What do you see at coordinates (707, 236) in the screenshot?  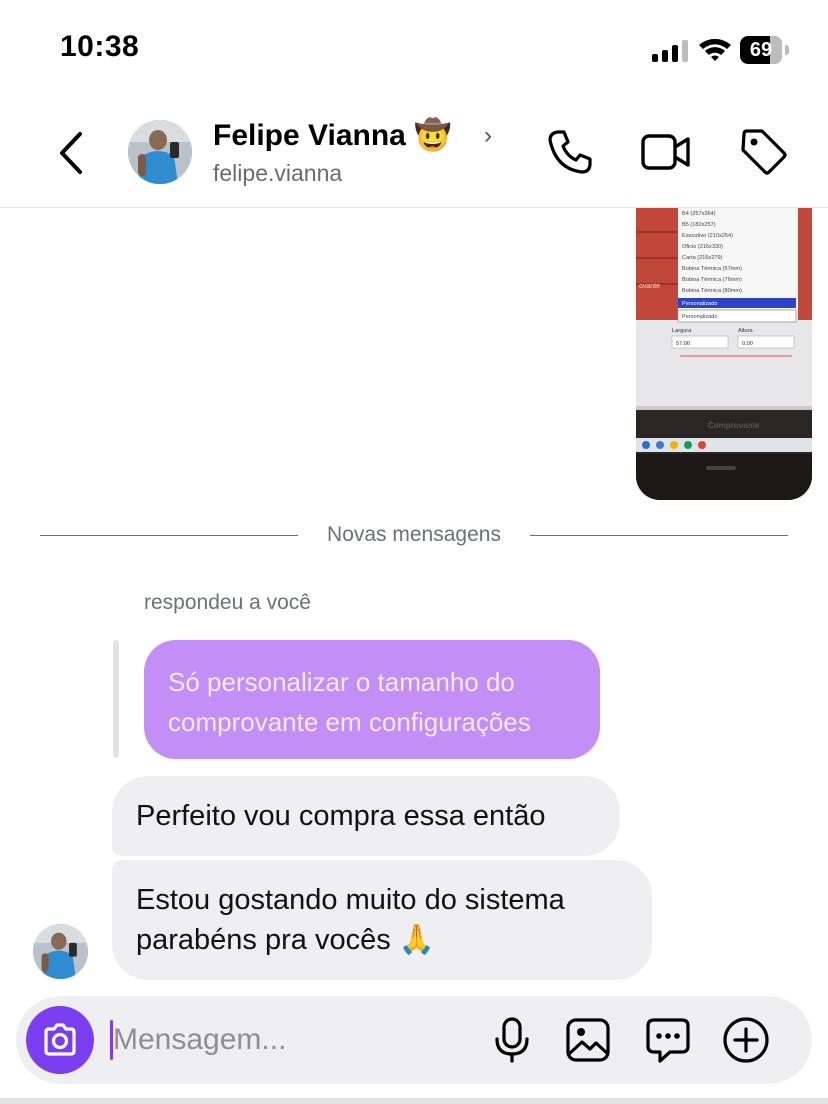 I see `photo-menu-item: Executivo (210x254)` at bounding box center [707, 236].